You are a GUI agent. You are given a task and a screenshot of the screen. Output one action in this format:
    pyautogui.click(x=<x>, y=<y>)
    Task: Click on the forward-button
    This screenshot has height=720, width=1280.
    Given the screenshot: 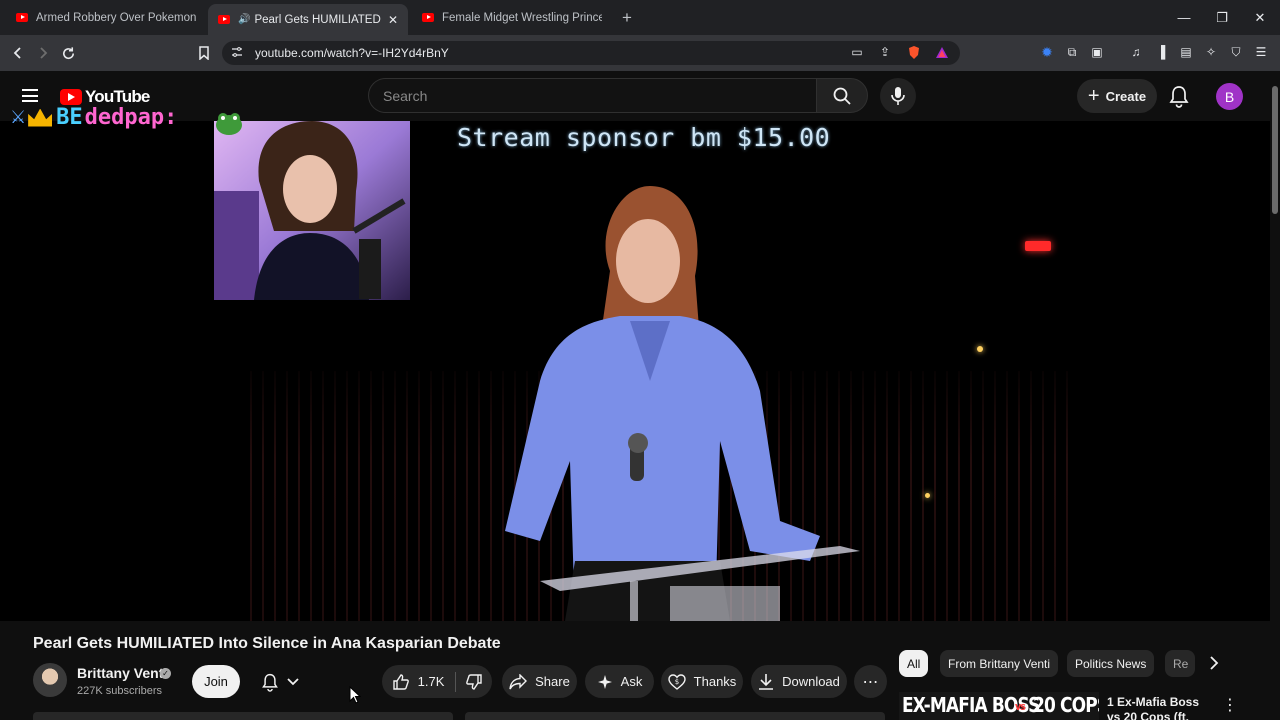 What is the action you would take?
    pyautogui.click(x=43, y=53)
    